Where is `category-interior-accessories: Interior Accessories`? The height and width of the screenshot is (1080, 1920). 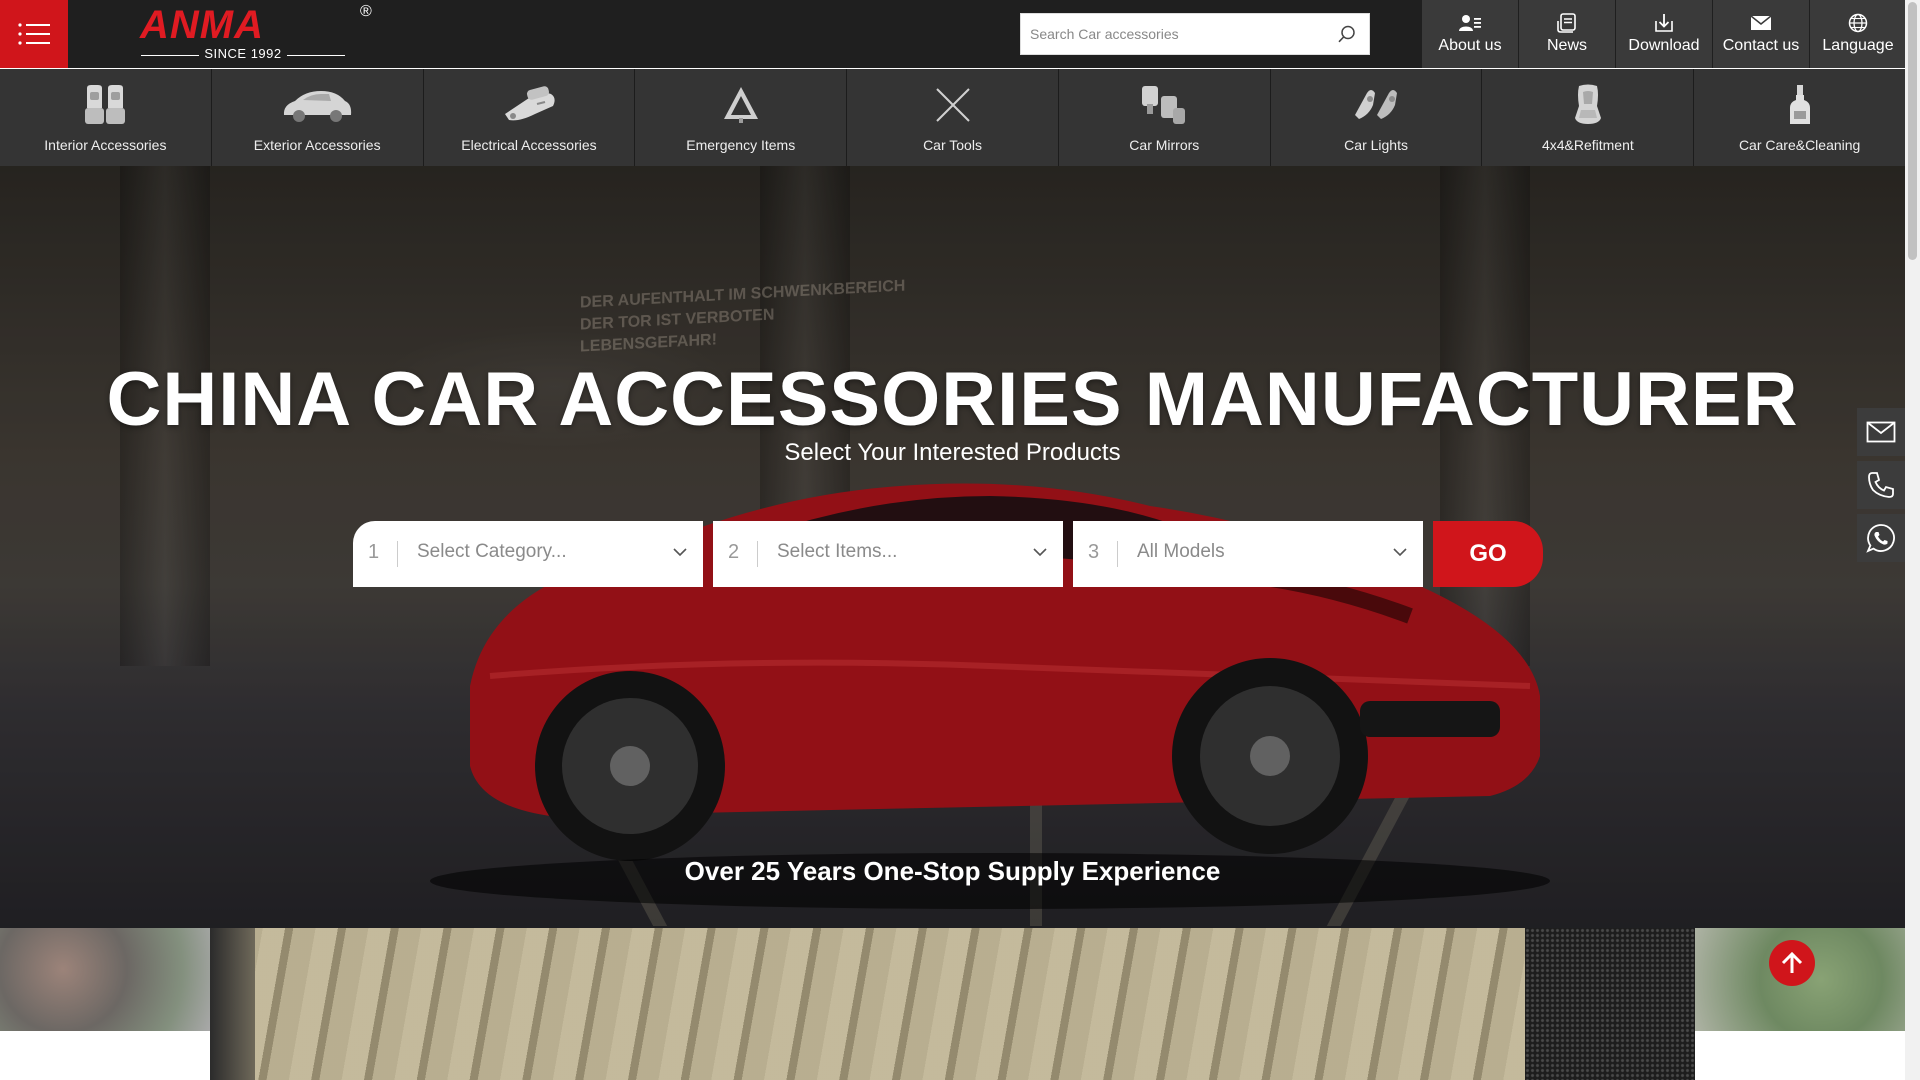
category-interior-accessories: Interior Accessories is located at coordinates (106, 117).